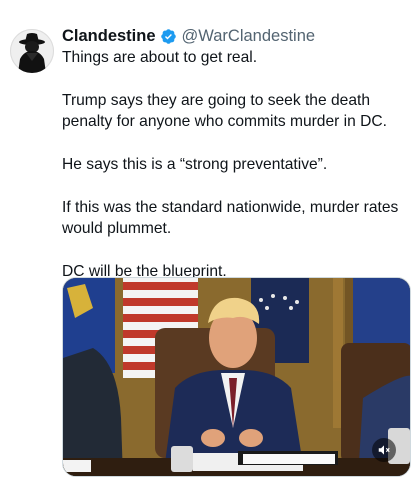  I want to click on avatar, so click(32, 51).